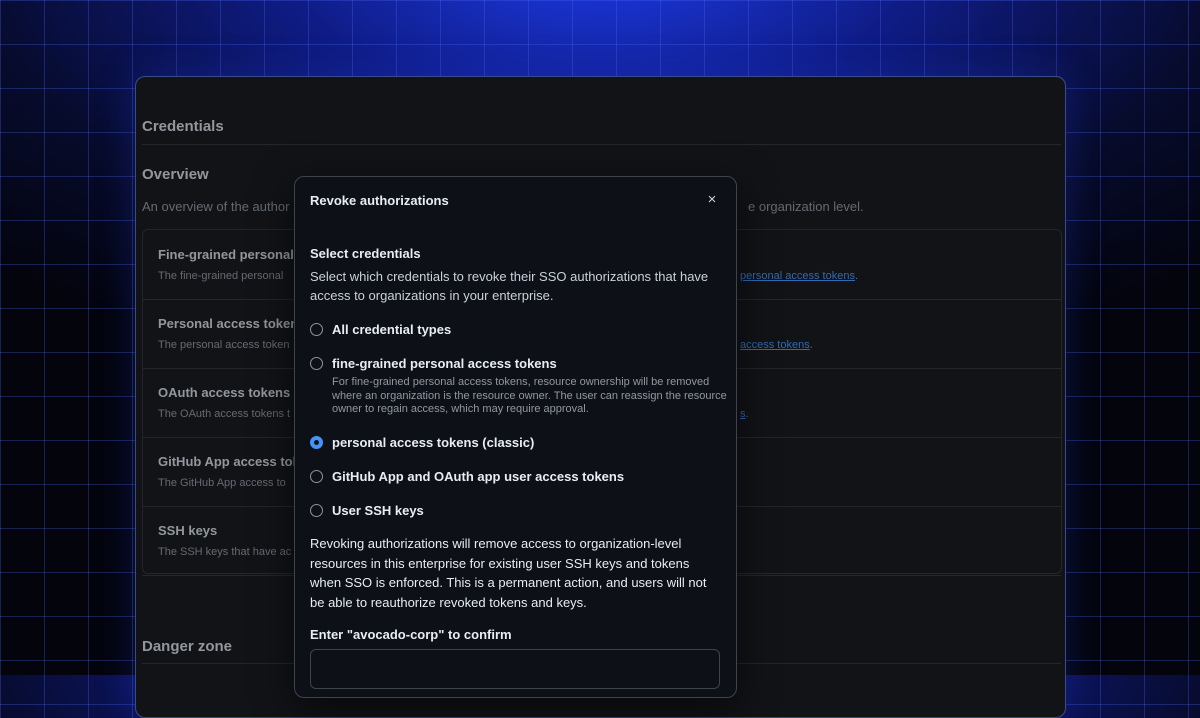 The image size is (1200, 718). Describe the element at coordinates (444, 363) in the screenshot. I see `option-label: fine-grained personal access tokens` at that location.